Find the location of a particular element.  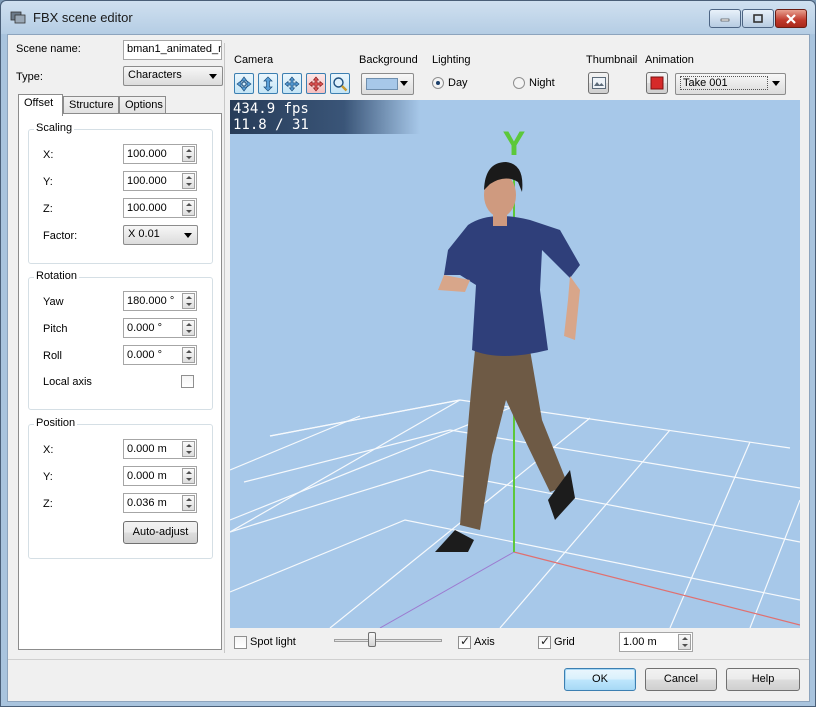

spot-light-slider-track is located at coordinates (388, 640).